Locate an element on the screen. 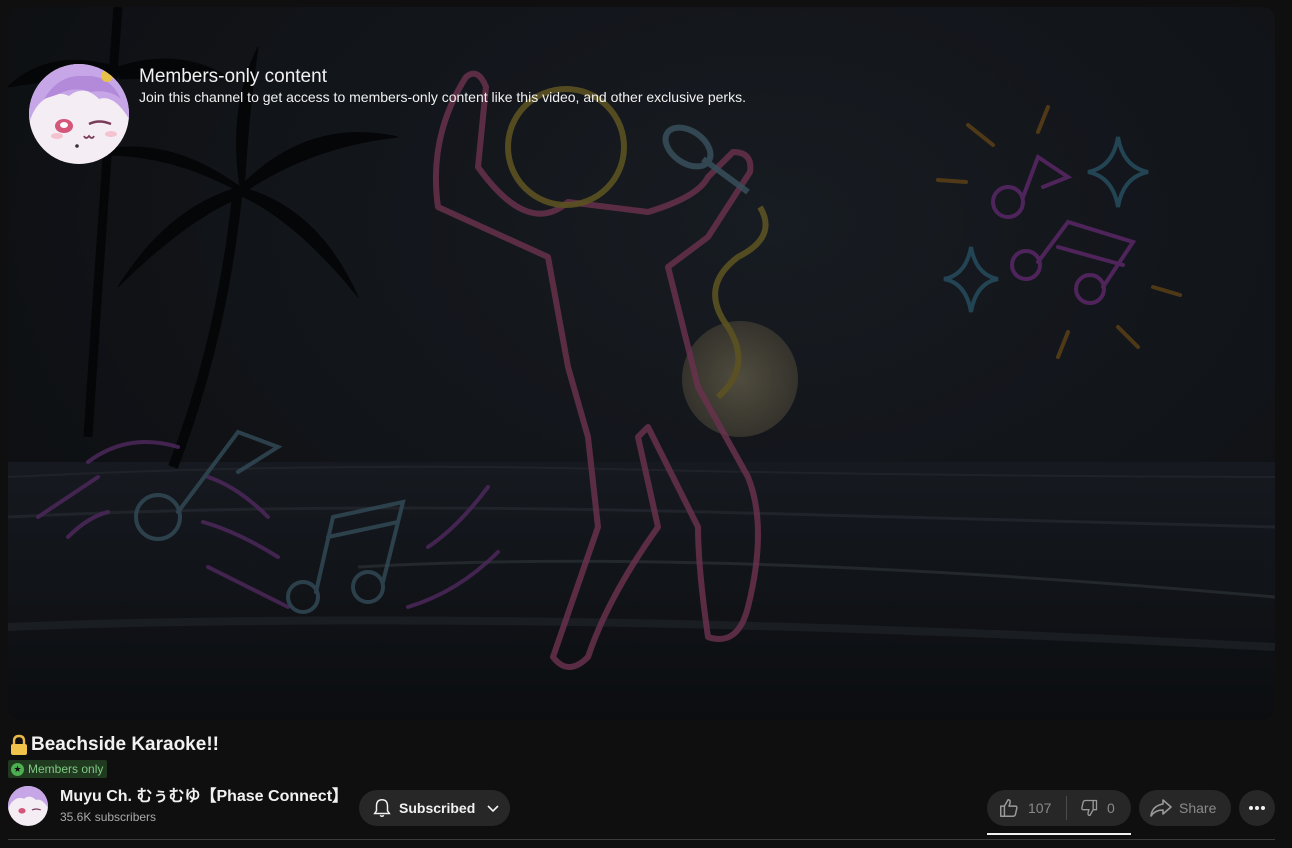 The image size is (1292, 848). like-count: 107 is located at coordinates (1040, 808).